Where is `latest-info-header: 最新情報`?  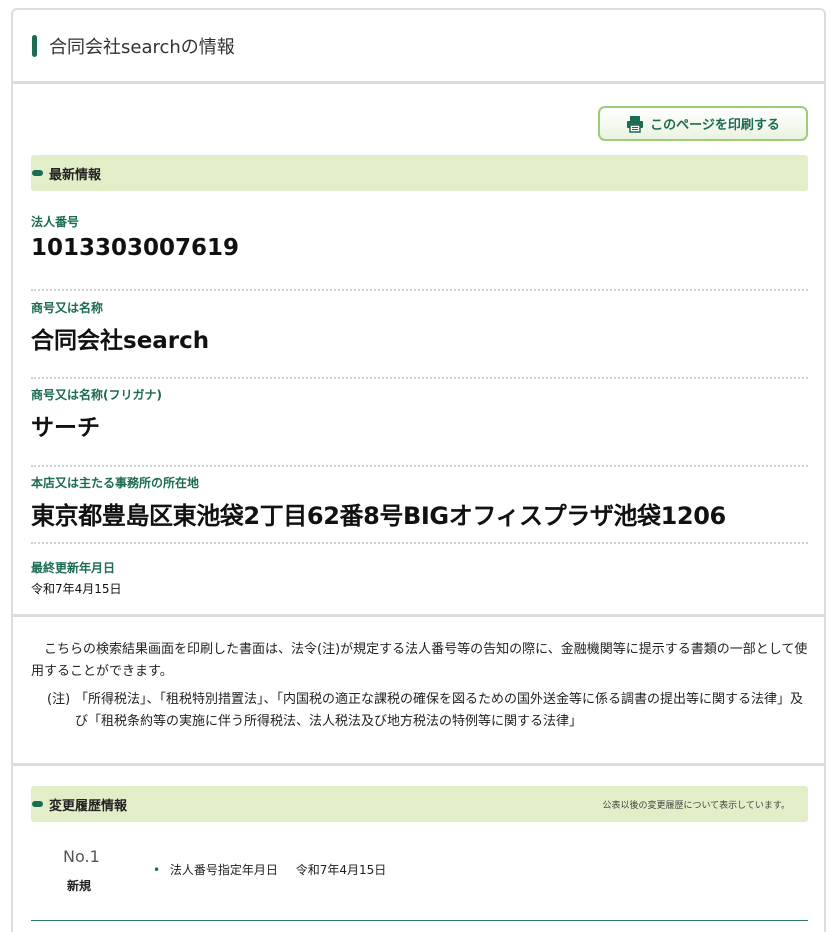
latest-info-header: 最新情報 is located at coordinates (419, 173).